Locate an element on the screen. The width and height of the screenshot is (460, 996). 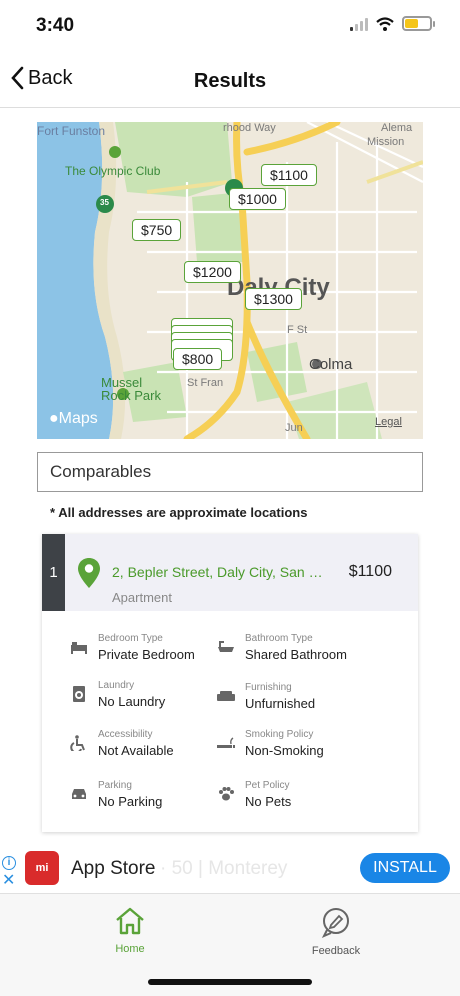
map-label-wood-way: rhood Way is located at coordinates (249, 128).